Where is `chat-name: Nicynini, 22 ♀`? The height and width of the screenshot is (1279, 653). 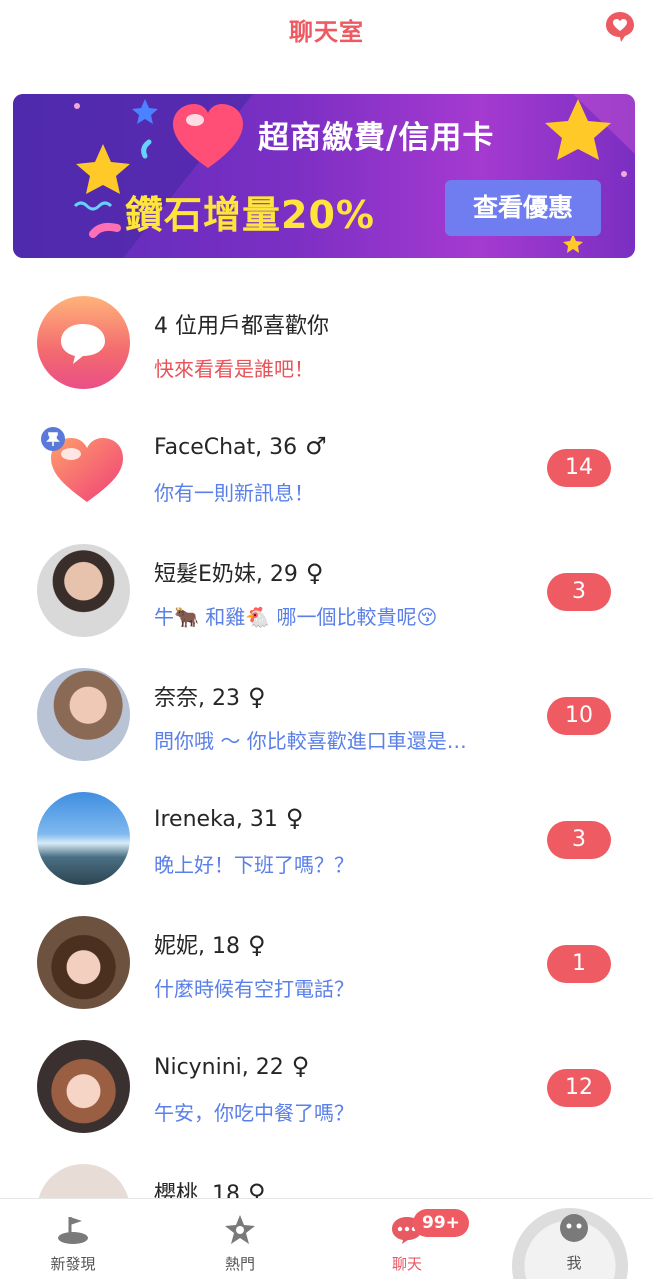 chat-name: Nicynini, 22 ♀ is located at coordinates (232, 1066).